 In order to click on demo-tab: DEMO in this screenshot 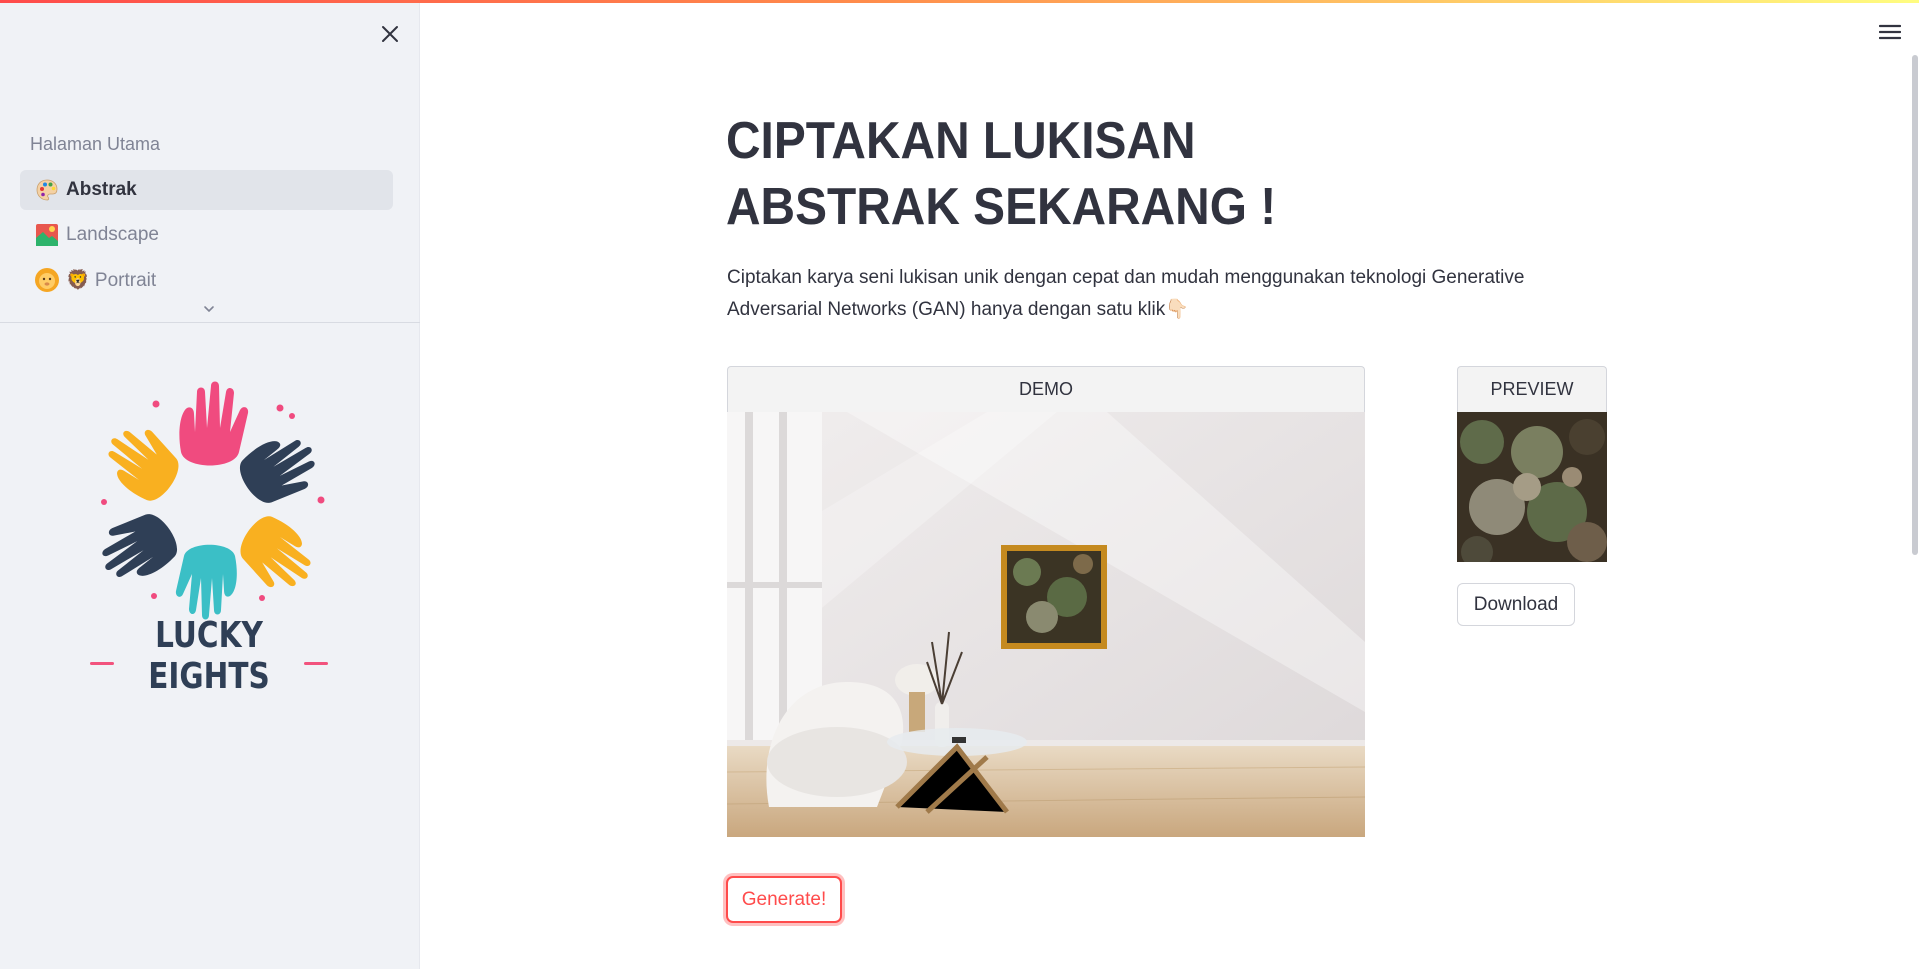, I will do `click(1046, 389)`.